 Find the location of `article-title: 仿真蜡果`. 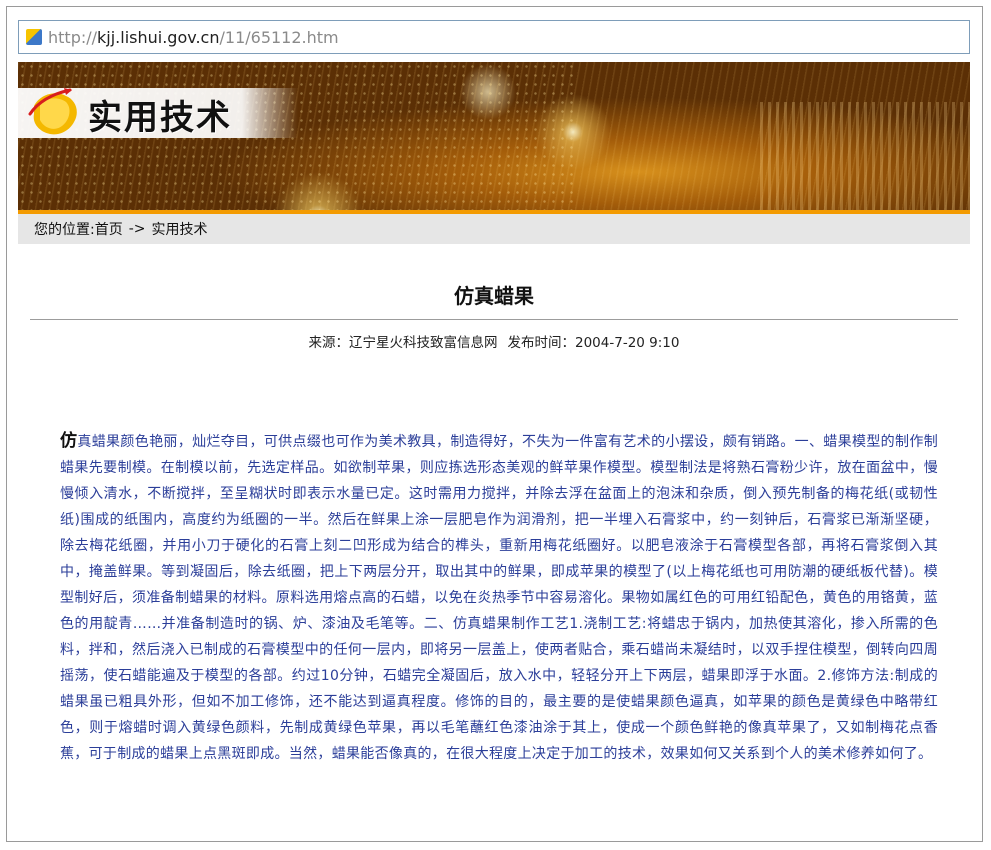

article-title: 仿真蜡果 is located at coordinates (494, 296).